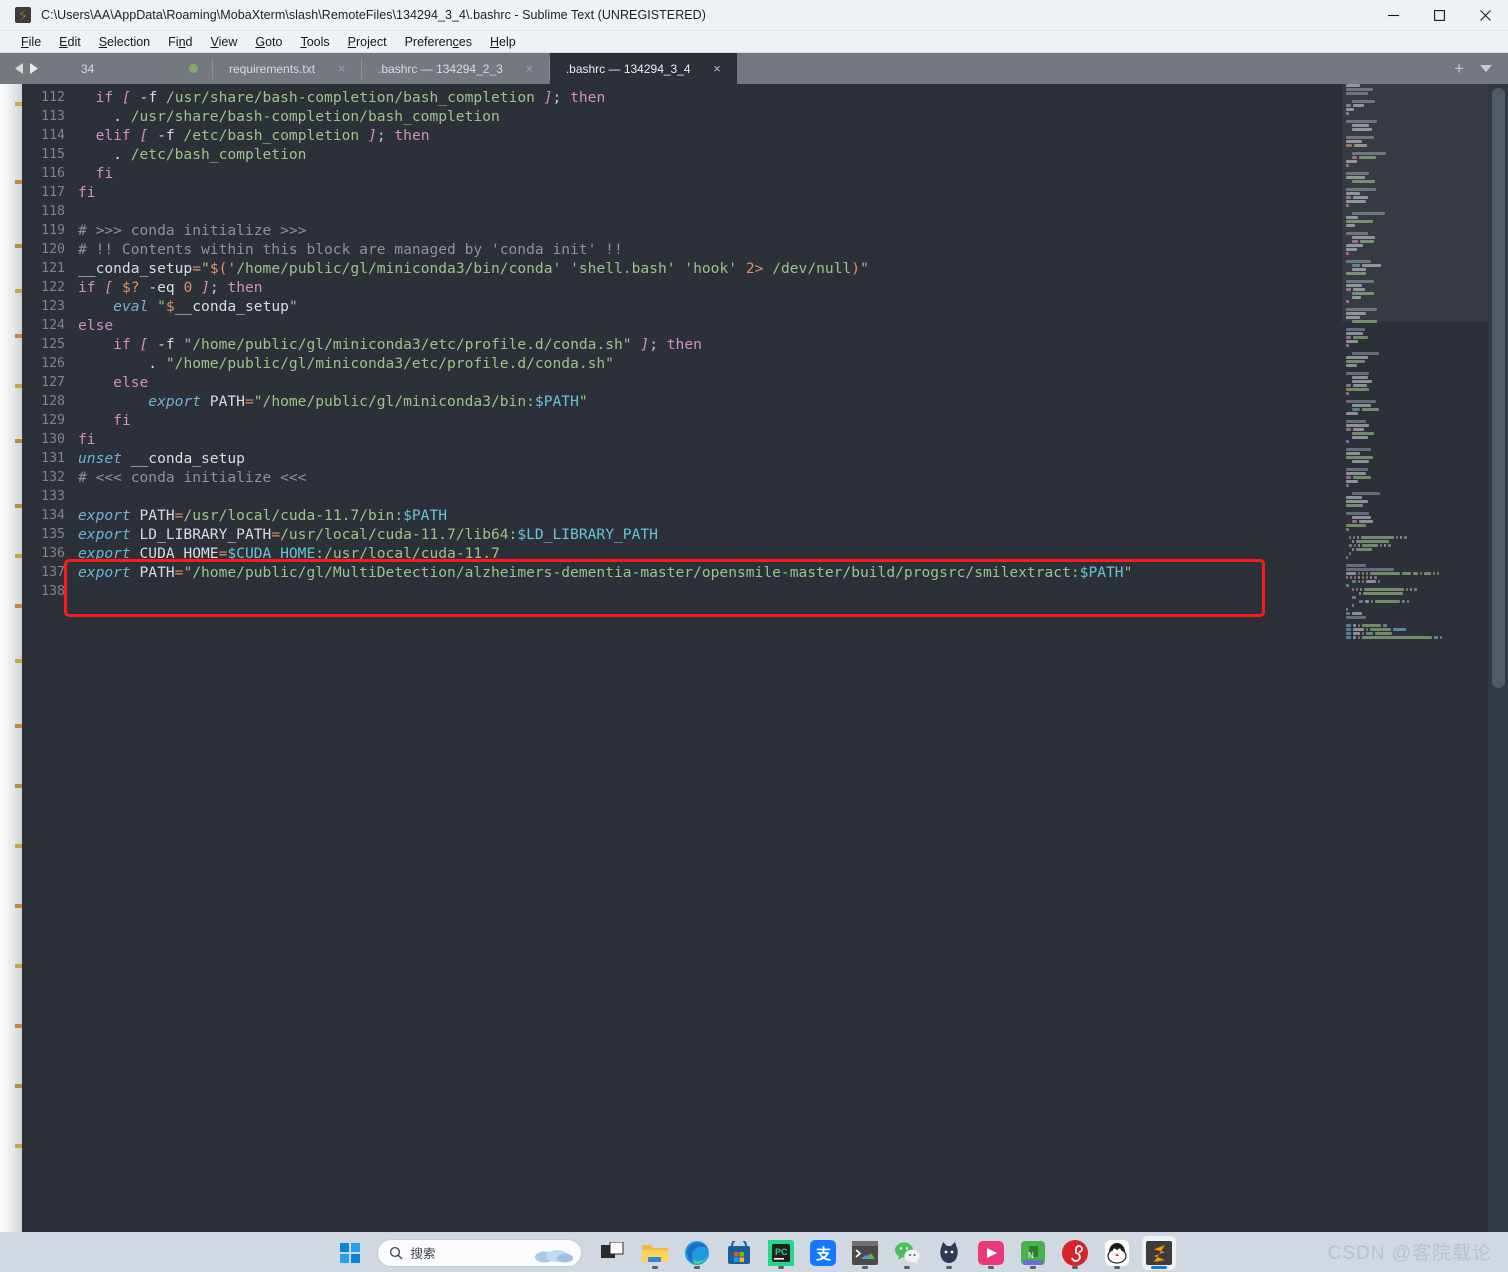 The image size is (1508, 1272). What do you see at coordinates (287, 68) in the screenshot?
I see `editor-tab: requirements.txt ×` at bounding box center [287, 68].